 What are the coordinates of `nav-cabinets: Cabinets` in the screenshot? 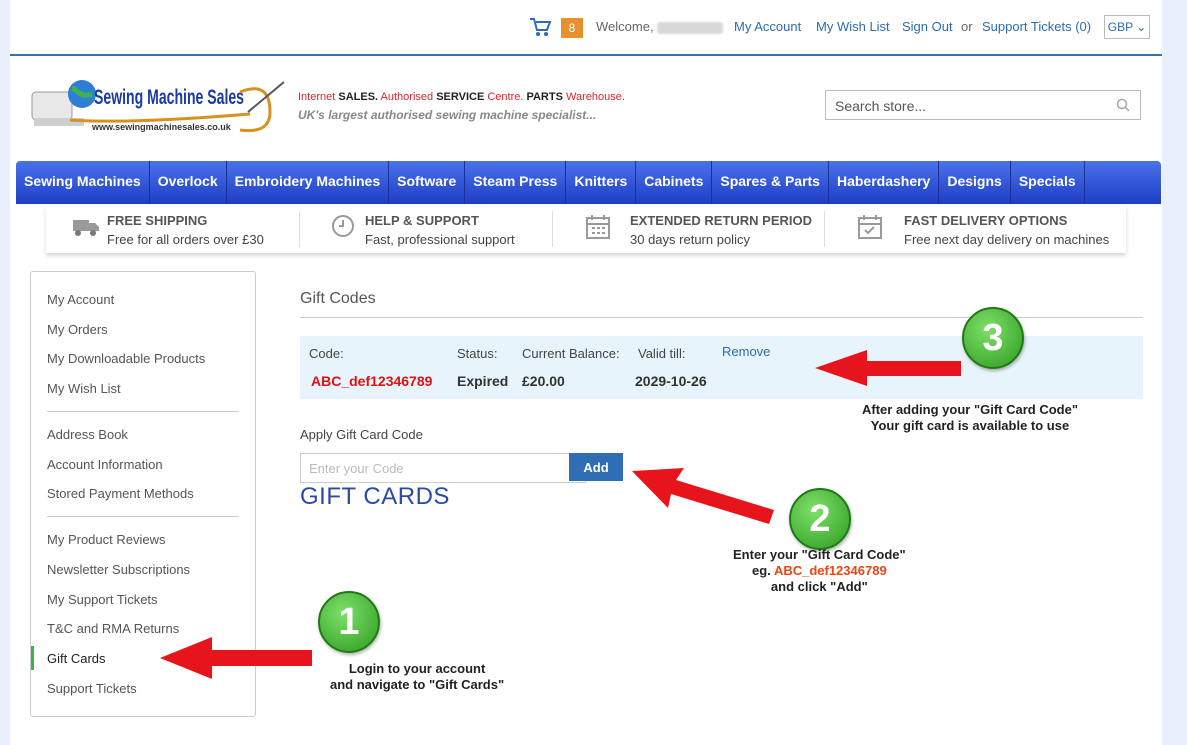 It's located at (674, 182).